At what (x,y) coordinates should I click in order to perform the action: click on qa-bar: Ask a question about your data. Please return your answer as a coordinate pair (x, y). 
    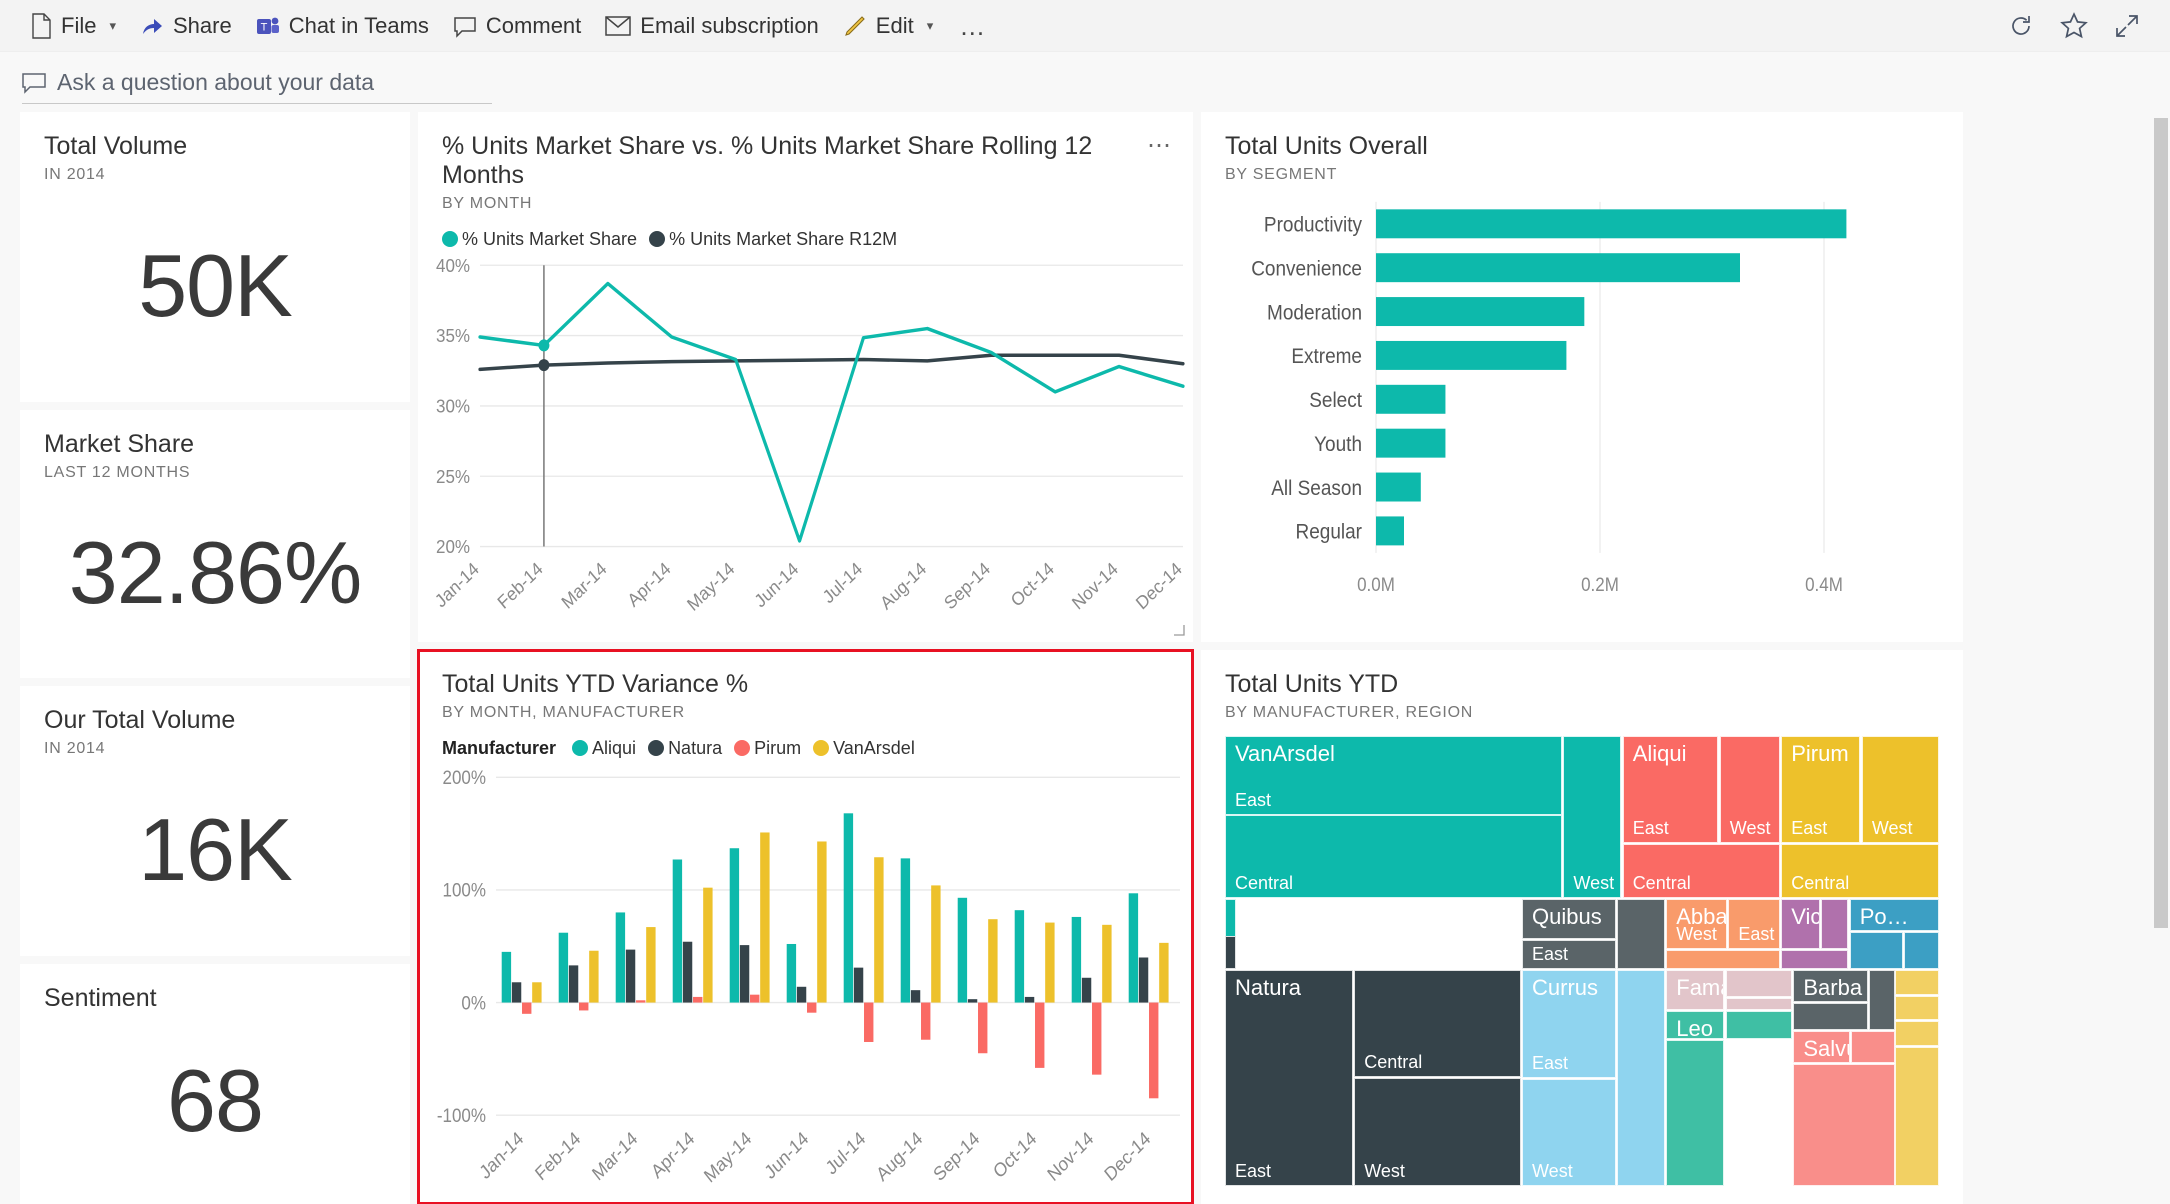
    Looking at the image, I should click on (1085, 78).